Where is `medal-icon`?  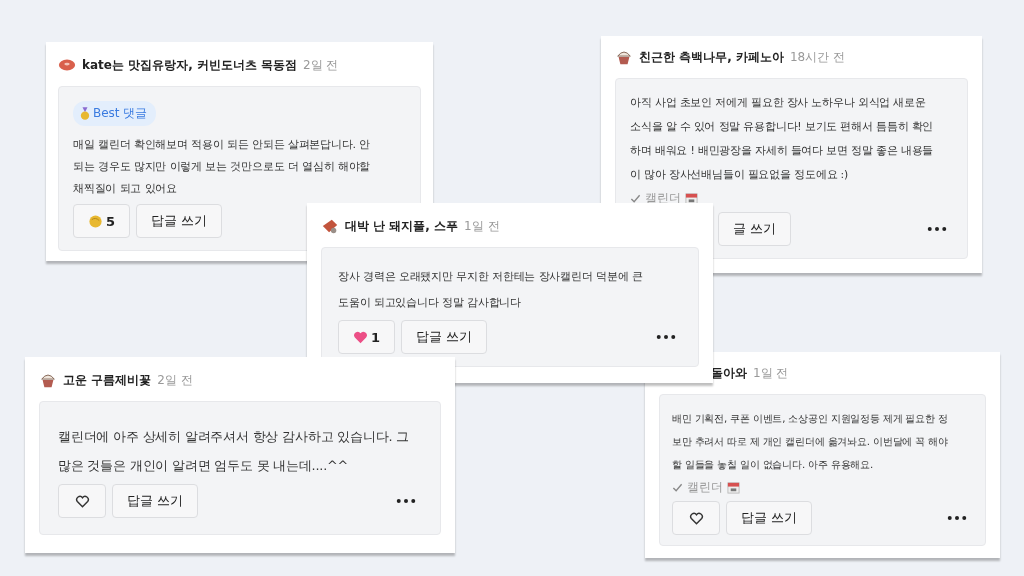 medal-icon is located at coordinates (85, 113).